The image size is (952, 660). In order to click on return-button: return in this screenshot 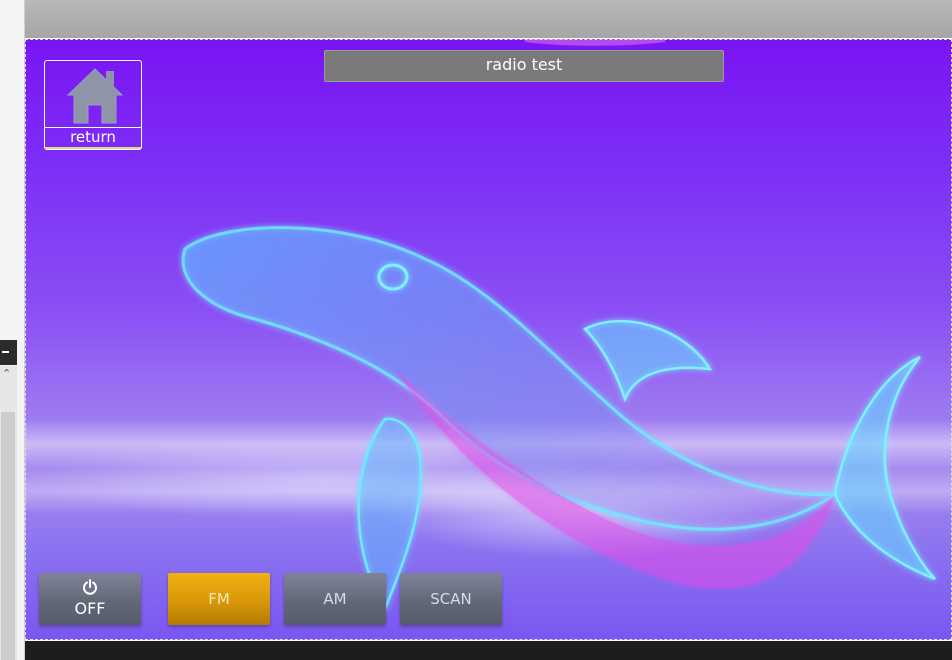, I will do `click(93, 105)`.